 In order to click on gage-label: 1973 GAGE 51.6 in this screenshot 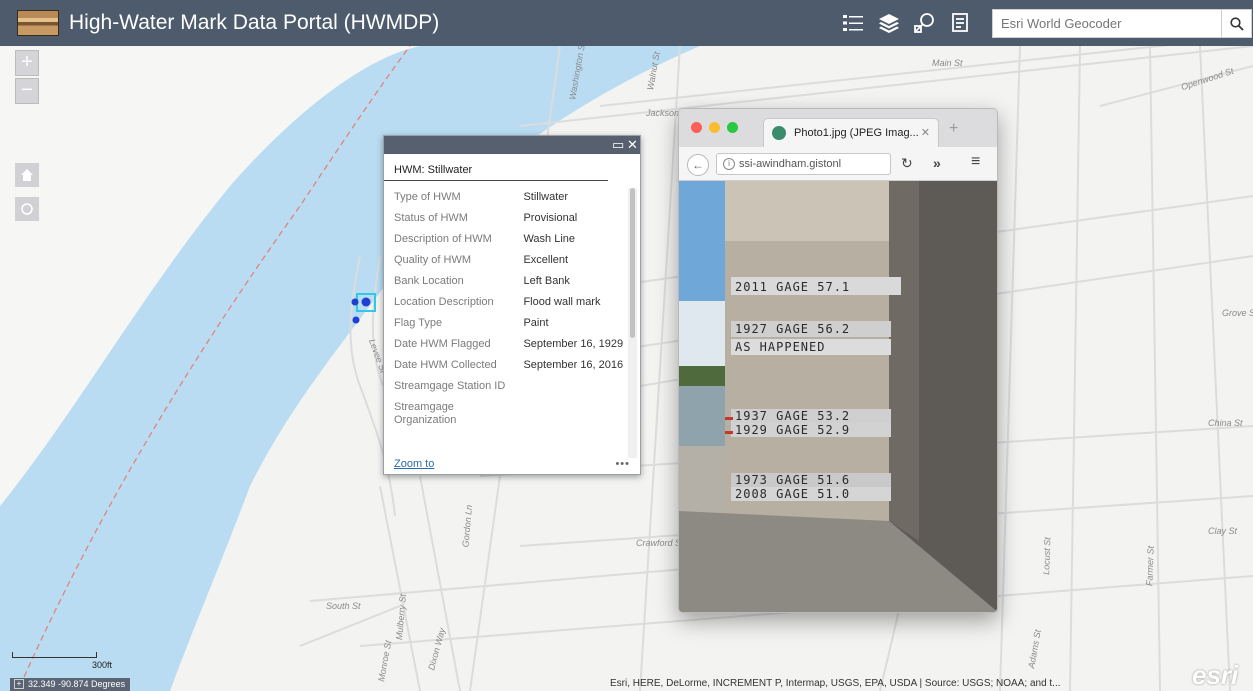, I will do `click(793, 480)`.